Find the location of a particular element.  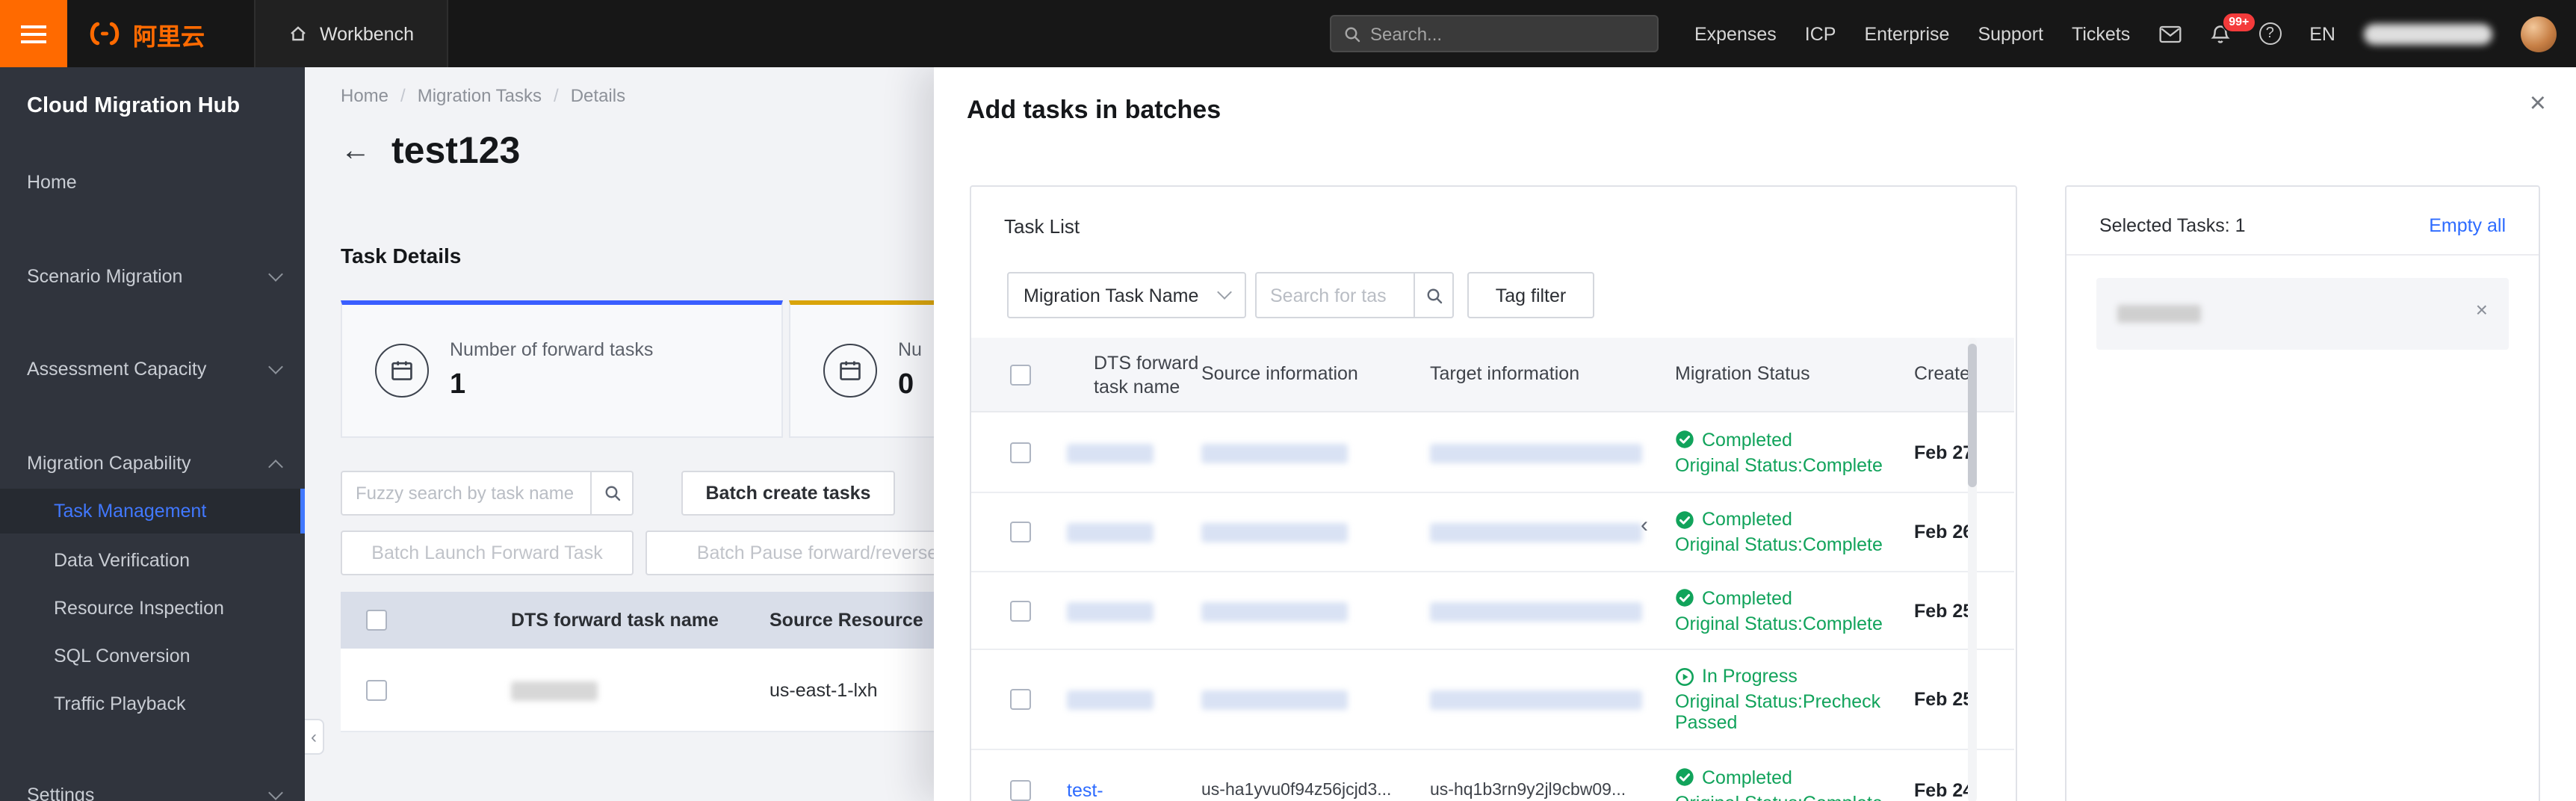

stat-label: Nu is located at coordinates (910, 349).